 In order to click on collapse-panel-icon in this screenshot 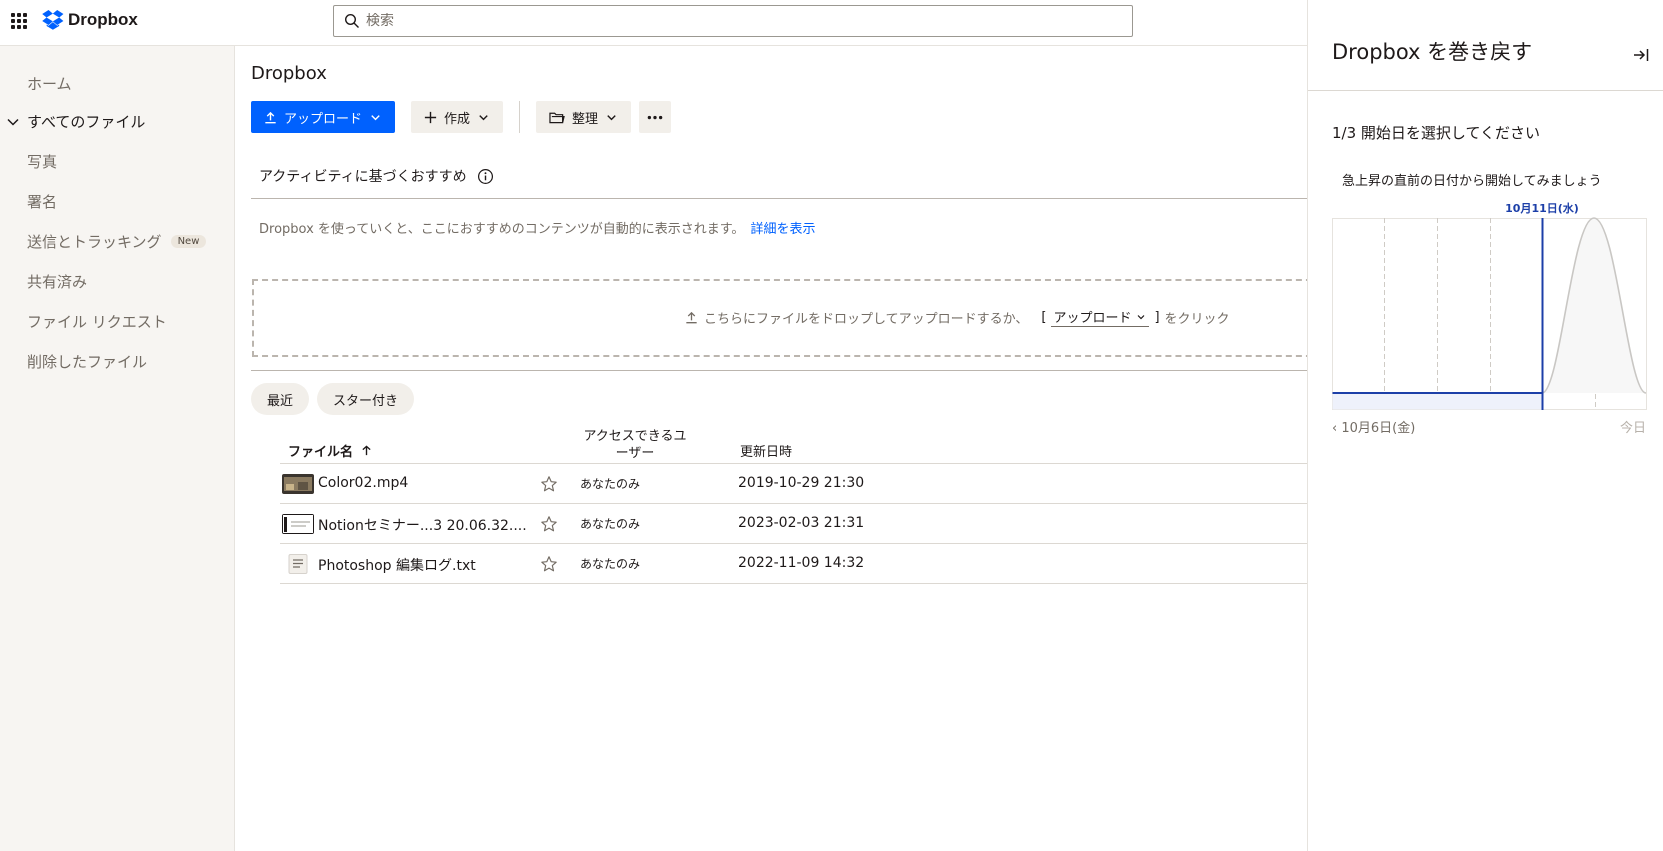, I will do `click(1641, 55)`.